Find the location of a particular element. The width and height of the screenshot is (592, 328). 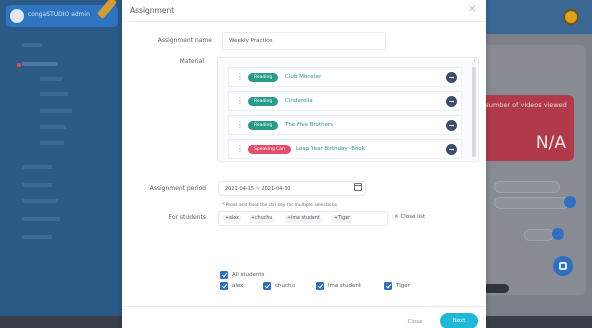

student-checkbox-tiger is located at coordinates (388, 286).